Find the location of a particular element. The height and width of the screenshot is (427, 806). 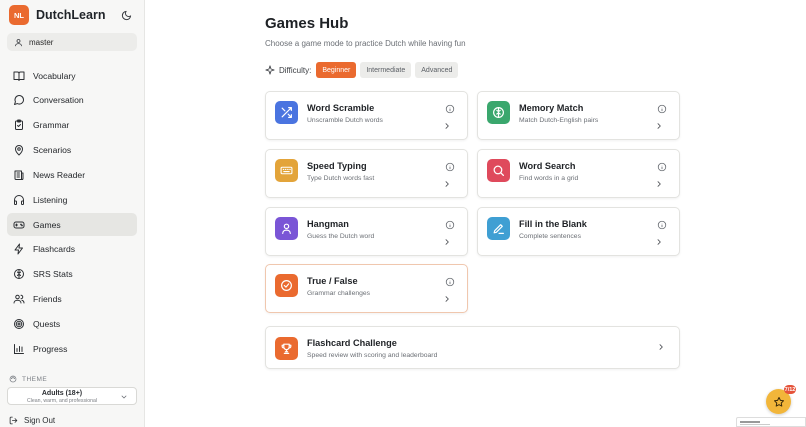

game-desc: Type Dutch words fast is located at coordinates (341, 178).